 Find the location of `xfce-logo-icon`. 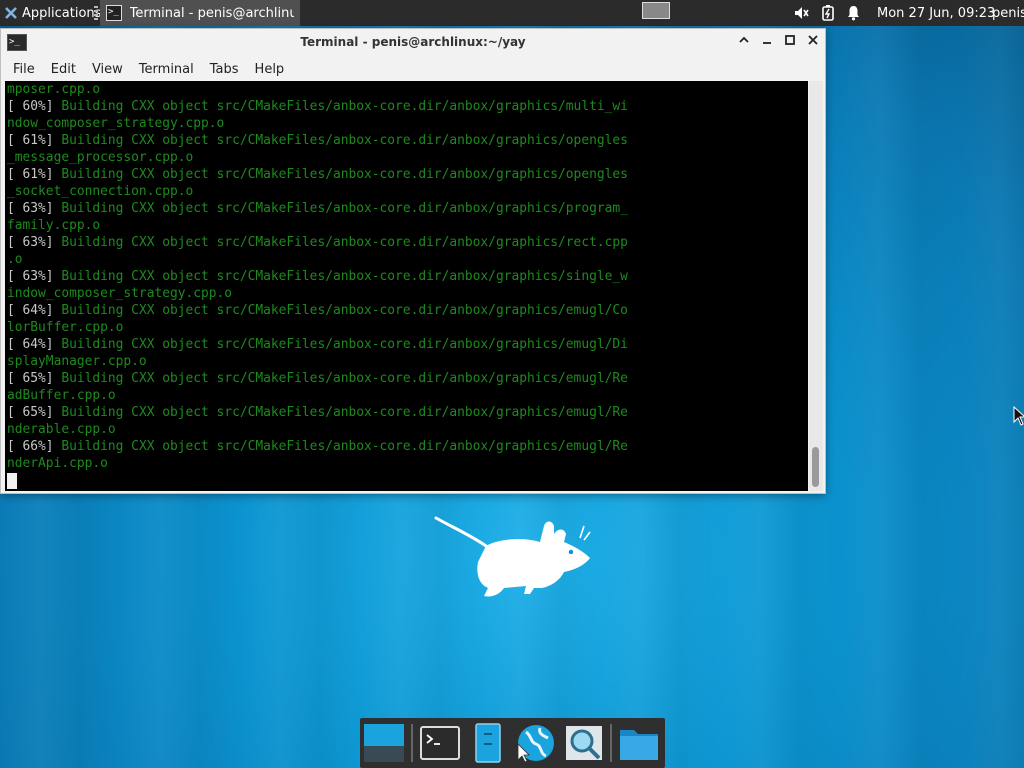

xfce-logo-icon is located at coordinates (11, 13).